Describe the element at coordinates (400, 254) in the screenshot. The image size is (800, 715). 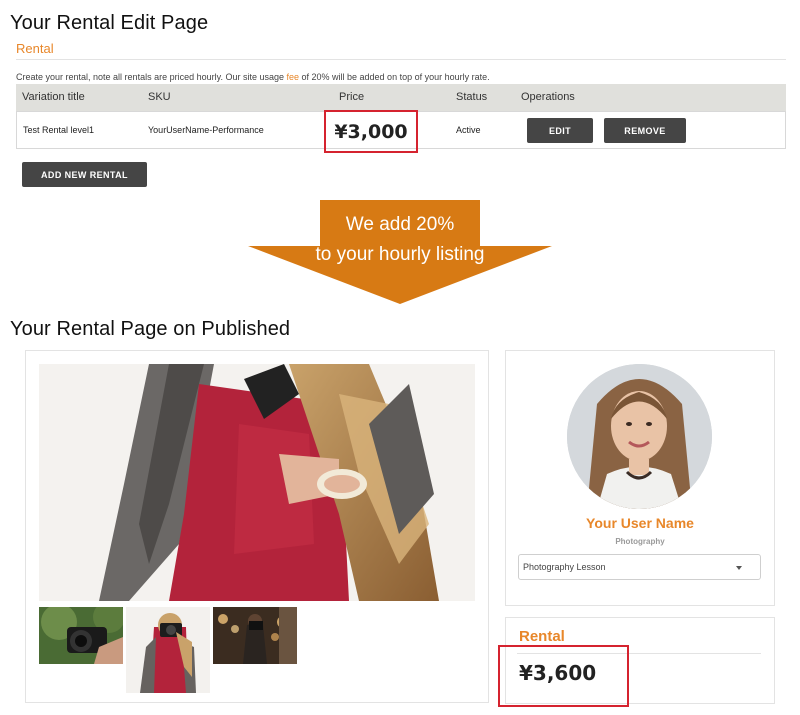
I see `arrow-line-2: to your hourly listing` at that location.